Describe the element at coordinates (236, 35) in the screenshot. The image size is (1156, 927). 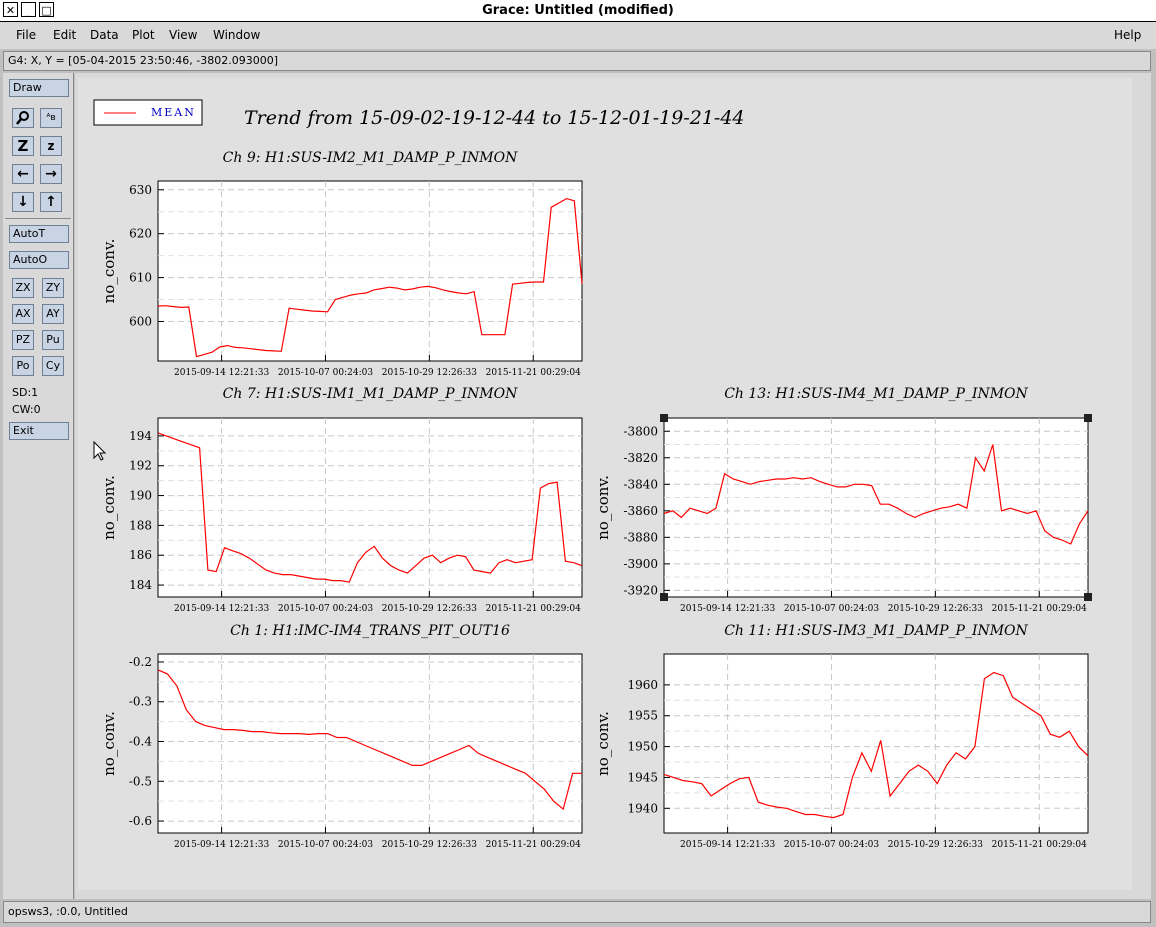
I see `menu-window: Window` at that location.